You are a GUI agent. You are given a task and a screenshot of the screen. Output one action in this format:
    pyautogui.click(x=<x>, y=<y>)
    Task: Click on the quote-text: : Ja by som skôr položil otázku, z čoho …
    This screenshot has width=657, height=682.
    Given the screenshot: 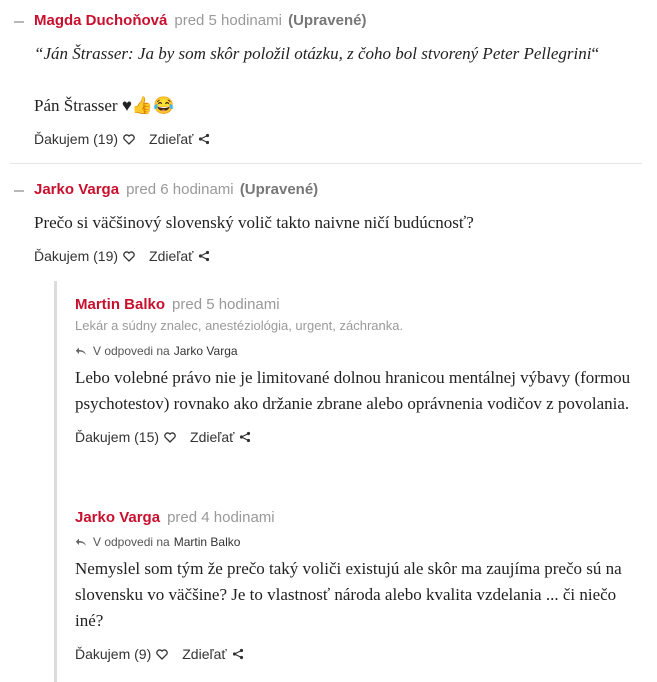 What is the action you would take?
    pyautogui.click(x=360, y=53)
    